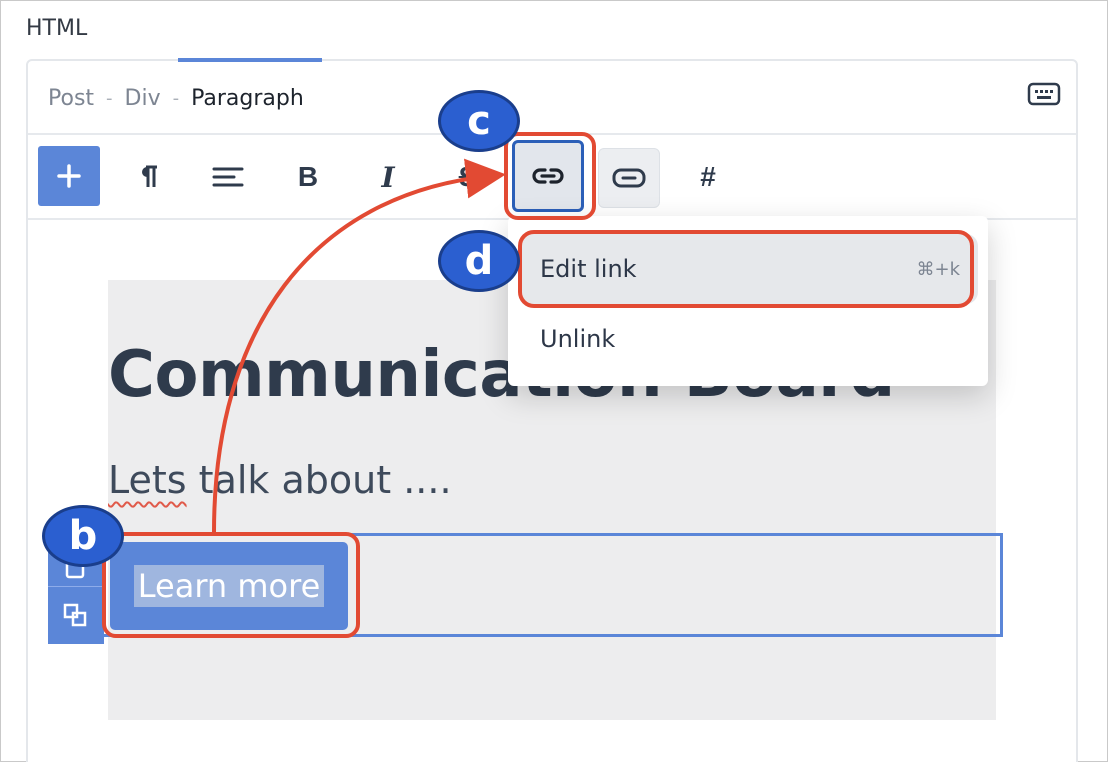 The image size is (1108, 762). I want to click on button-block-button, so click(629, 178).